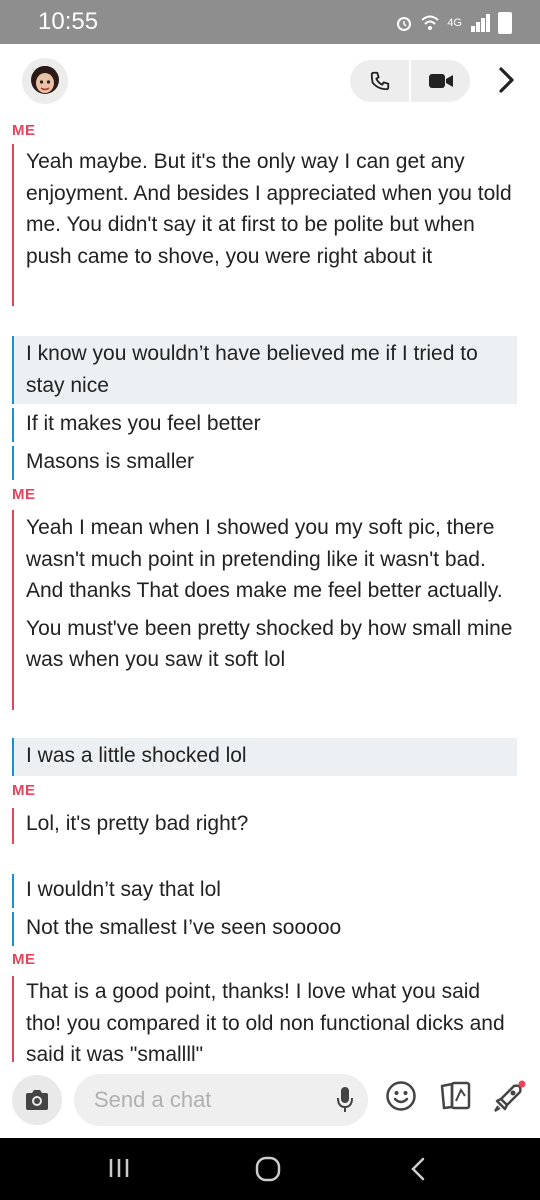 Image resolution: width=540 pixels, height=1200 pixels. What do you see at coordinates (510, 1096) in the screenshot?
I see `rocket-icon` at bounding box center [510, 1096].